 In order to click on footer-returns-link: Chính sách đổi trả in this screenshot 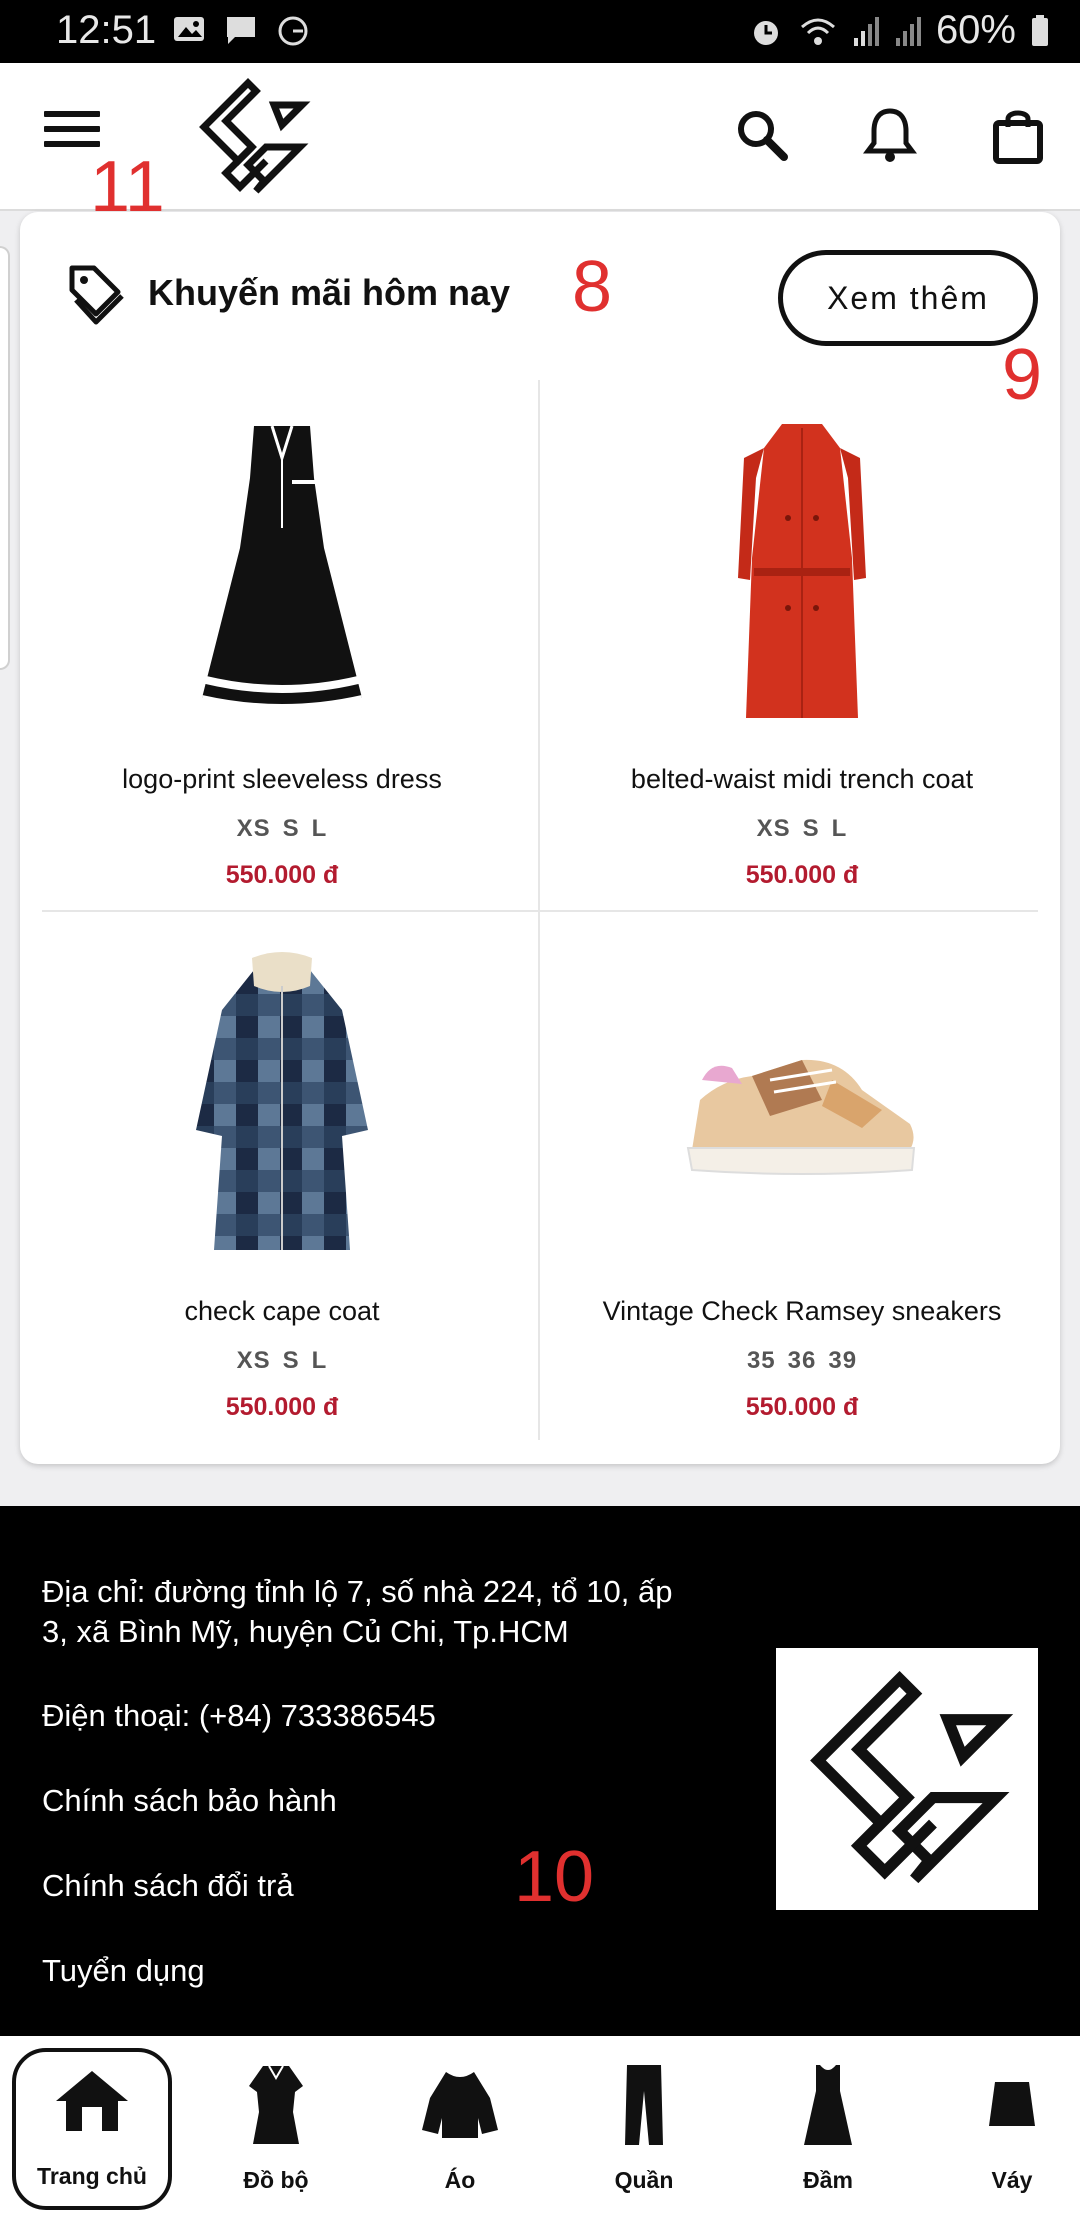, I will do `click(168, 1886)`.